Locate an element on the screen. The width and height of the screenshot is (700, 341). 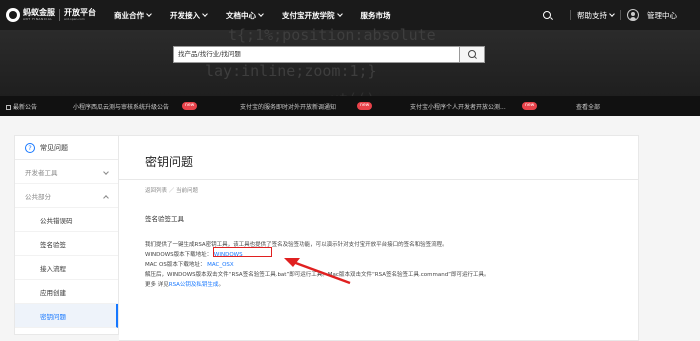
annotation-arrow-icon is located at coordinates (317, 271).